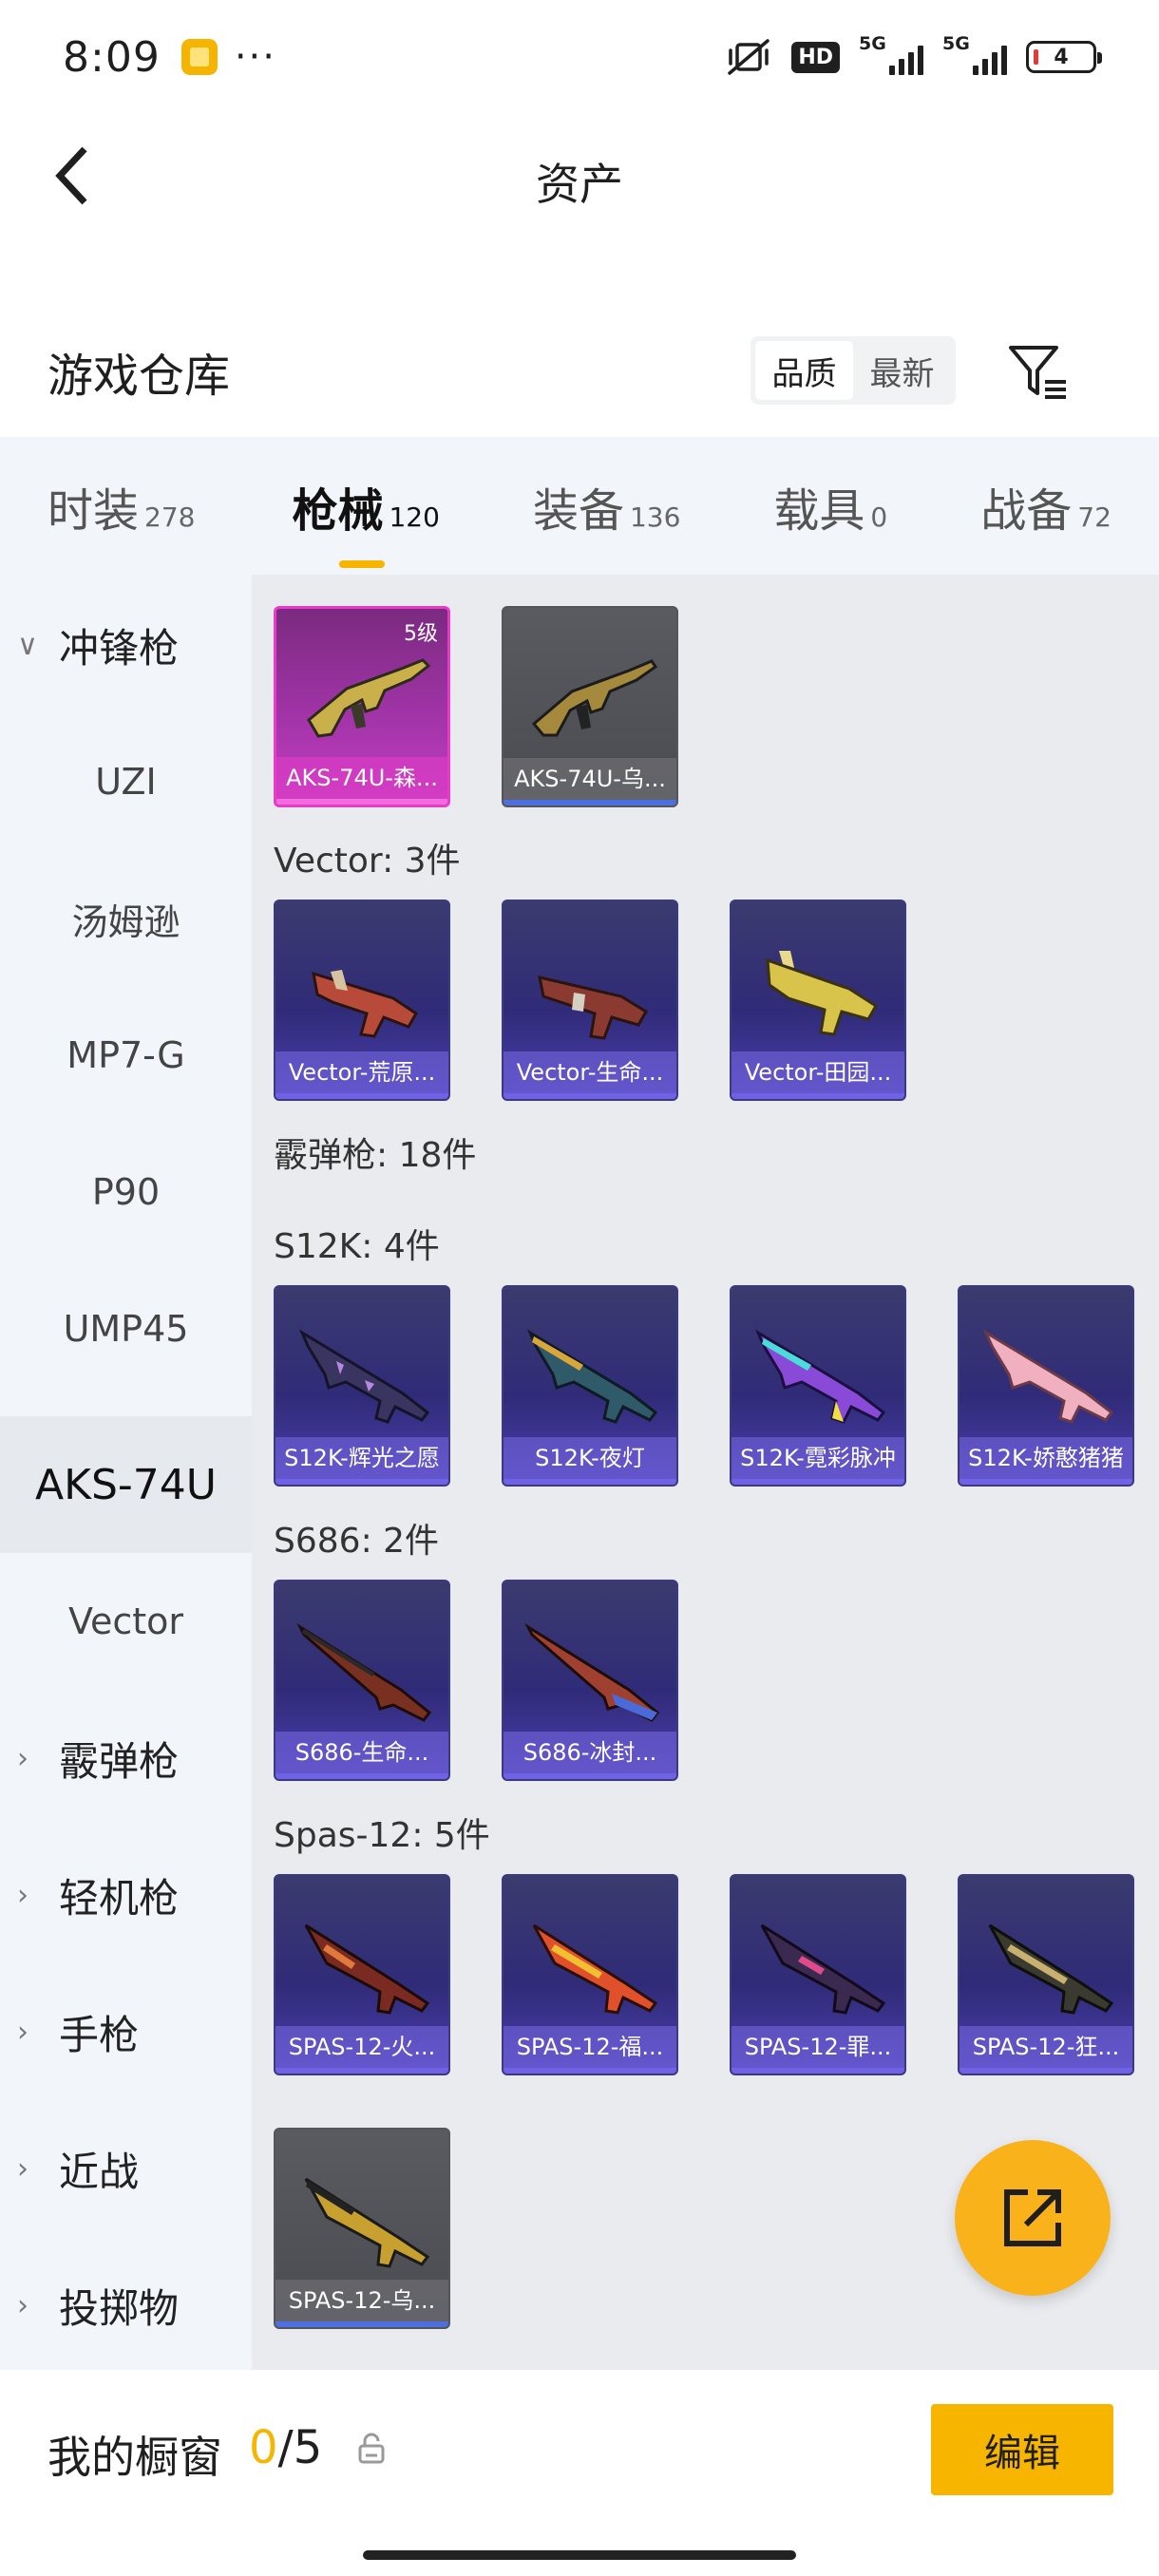  I want to click on tab-vehicles: 载具 0, so click(830, 507).